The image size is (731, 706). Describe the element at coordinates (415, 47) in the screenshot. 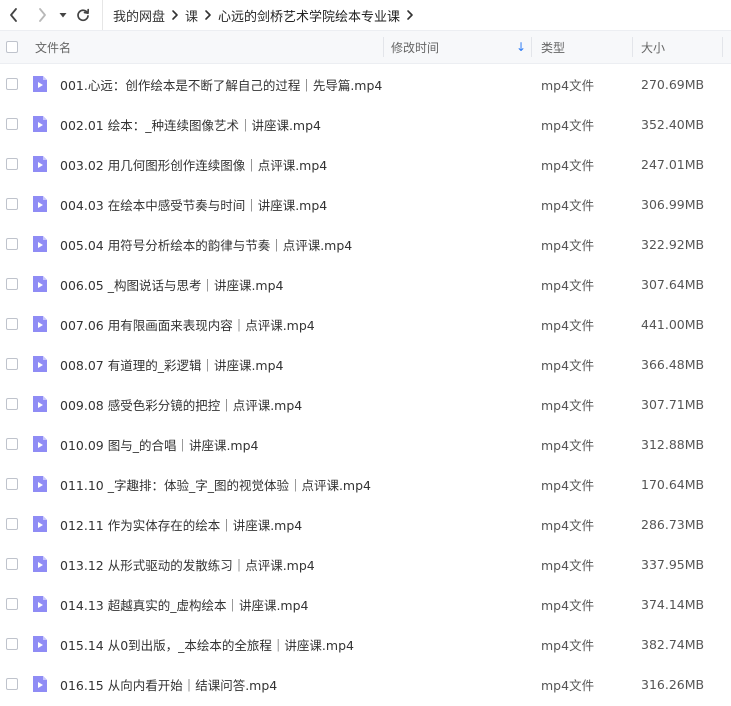

I see `column-header-modified: 修改时间` at that location.